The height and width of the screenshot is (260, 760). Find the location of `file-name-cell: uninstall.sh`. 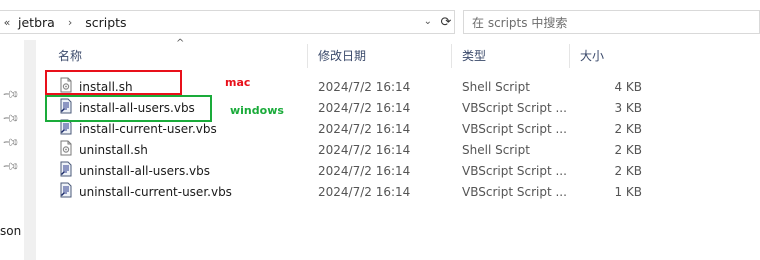

file-name-cell: uninstall.sh is located at coordinates (178, 149).